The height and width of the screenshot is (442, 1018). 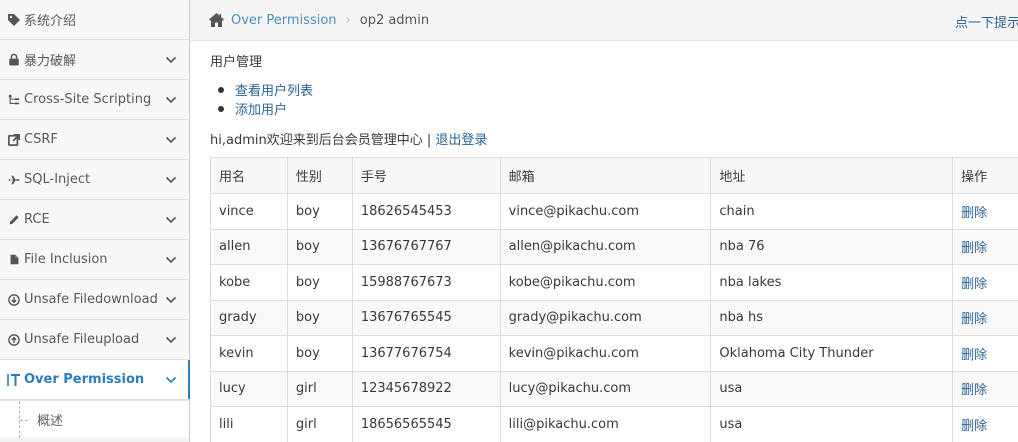 I want to click on sidebar-item-over-permission: Over Permission, so click(x=95, y=380).